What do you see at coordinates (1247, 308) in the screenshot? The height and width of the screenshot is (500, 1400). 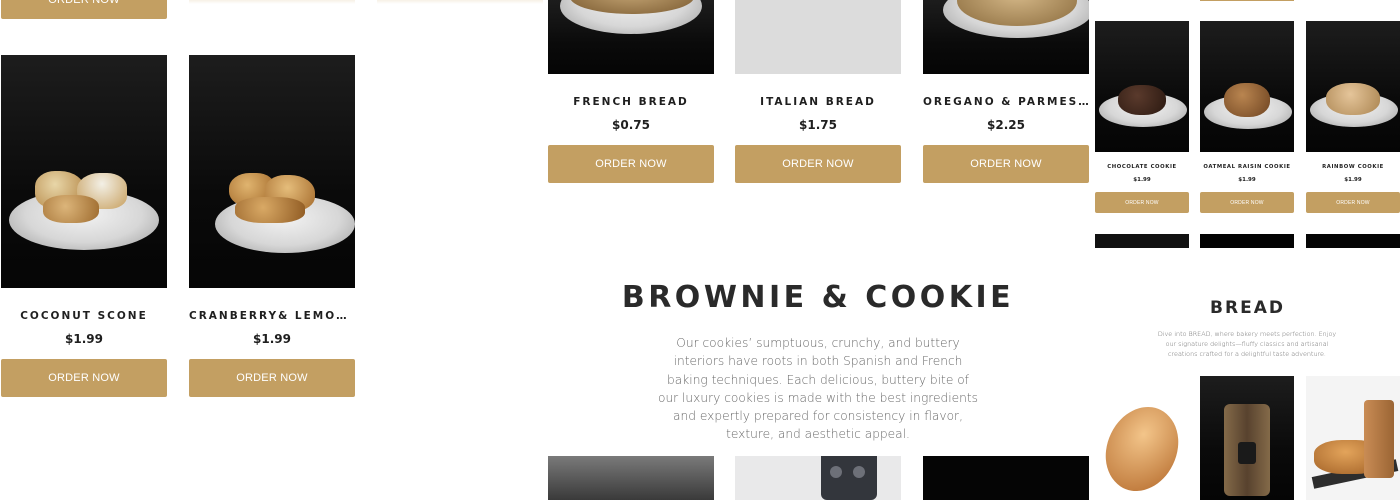 I see `section-title: BREAD` at bounding box center [1247, 308].